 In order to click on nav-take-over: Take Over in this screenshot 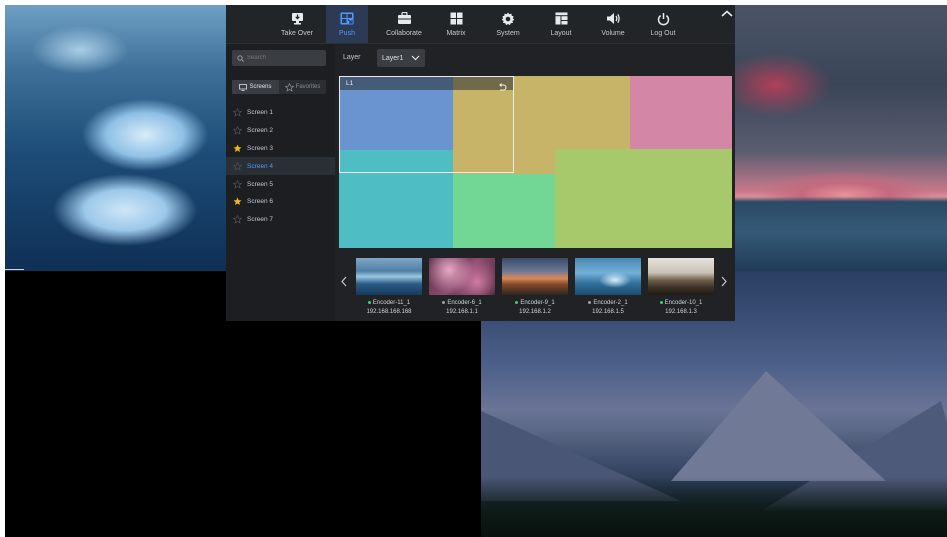, I will do `click(297, 24)`.